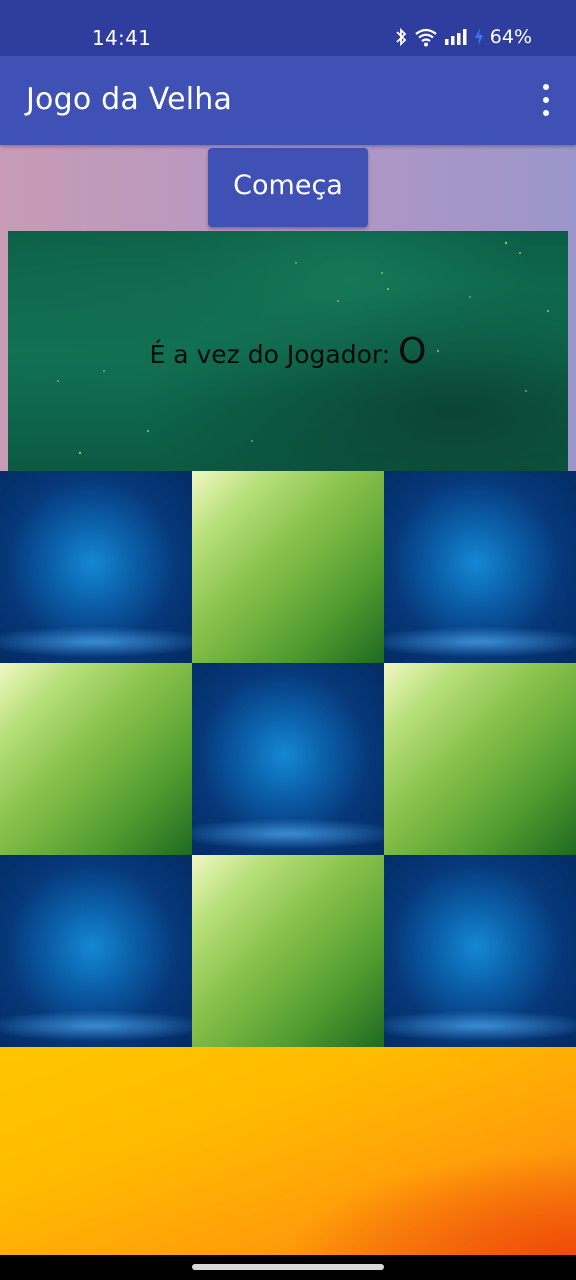 The image size is (576, 1280). Describe the element at coordinates (455, 37) in the screenshot. I see `signal-icon` at that location.